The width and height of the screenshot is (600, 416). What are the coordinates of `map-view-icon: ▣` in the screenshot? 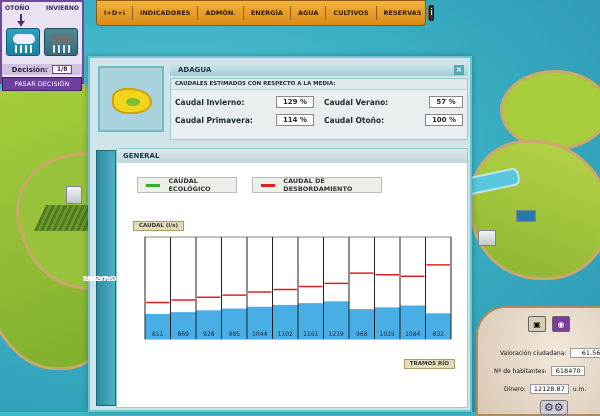 It's located at (537, 324).